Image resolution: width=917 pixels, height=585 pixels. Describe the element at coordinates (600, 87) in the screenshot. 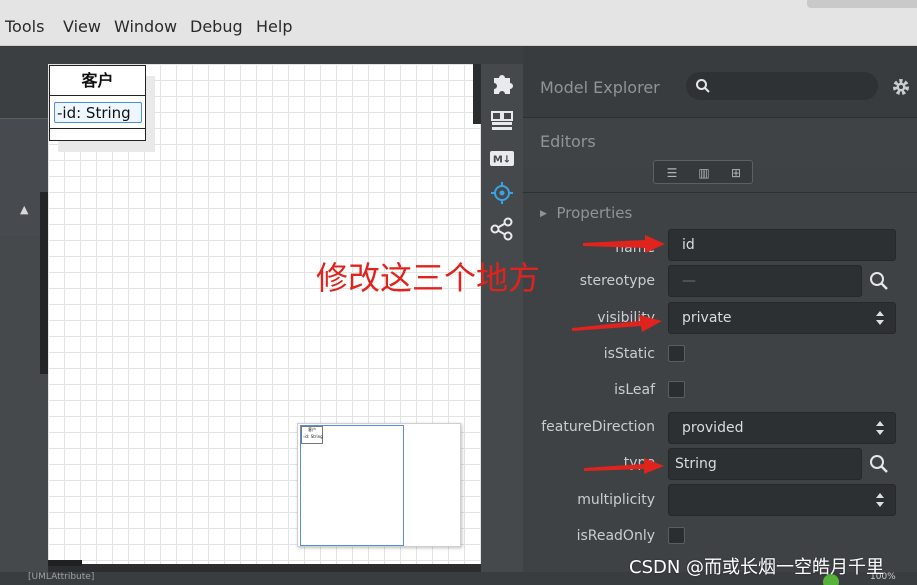

I see `model-explorer-title: Model Explorer` at that location.